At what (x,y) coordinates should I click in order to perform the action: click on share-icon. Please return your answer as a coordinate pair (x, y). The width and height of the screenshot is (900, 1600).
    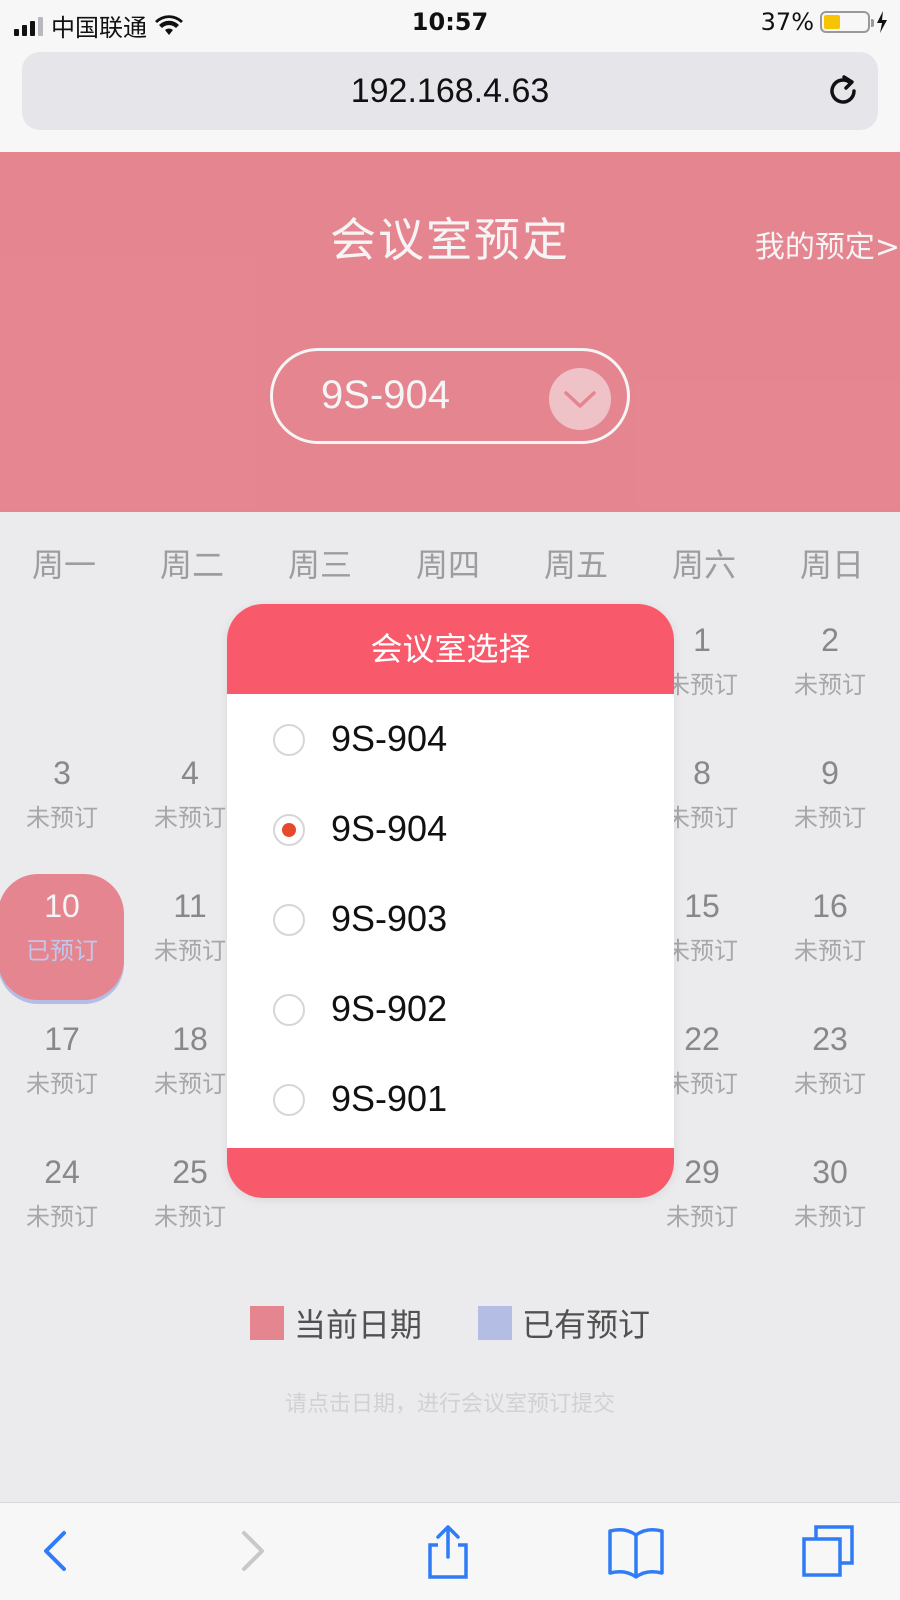
    Looking at the image, I should click on (448, 1551).